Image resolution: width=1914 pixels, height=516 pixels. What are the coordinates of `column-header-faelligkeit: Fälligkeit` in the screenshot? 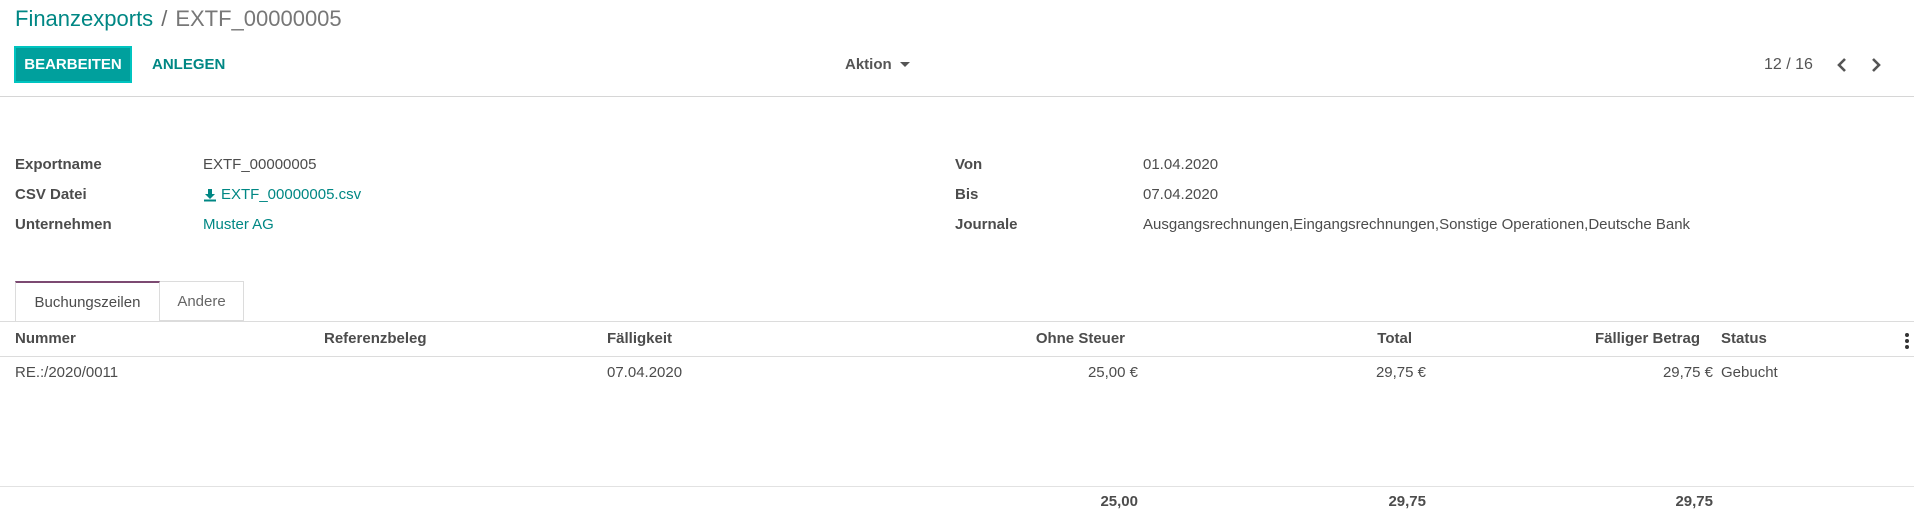 It's located at (639, 338).